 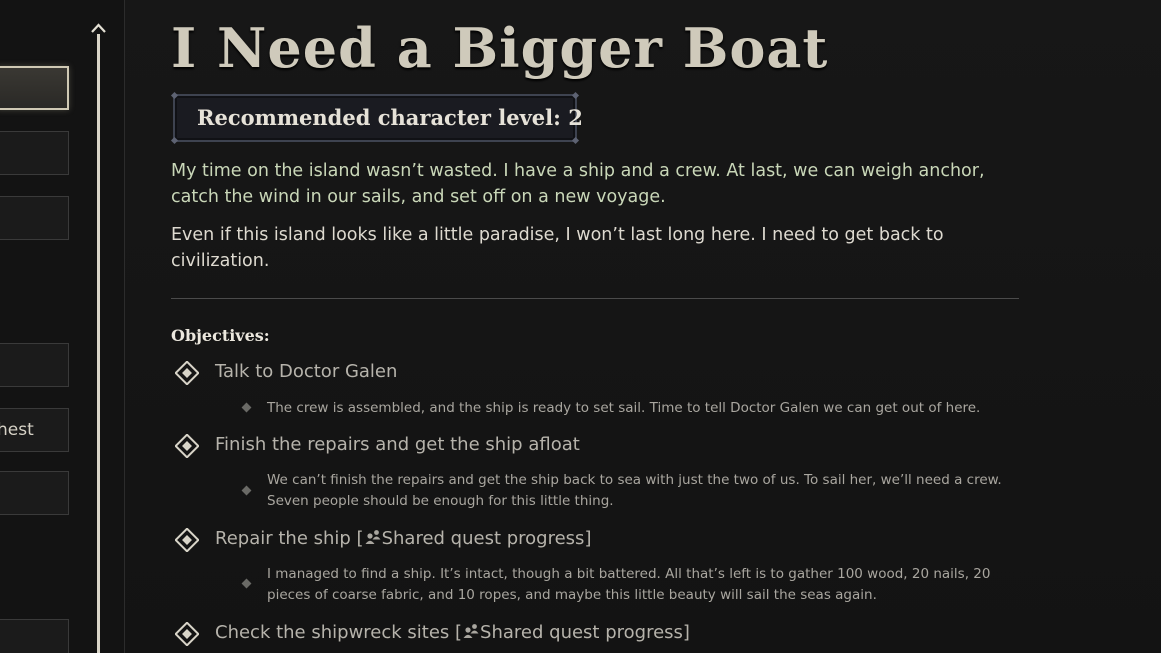 I want to click on objective-title-text: Check the shipwreck sites [, so click(x=339, y=632).